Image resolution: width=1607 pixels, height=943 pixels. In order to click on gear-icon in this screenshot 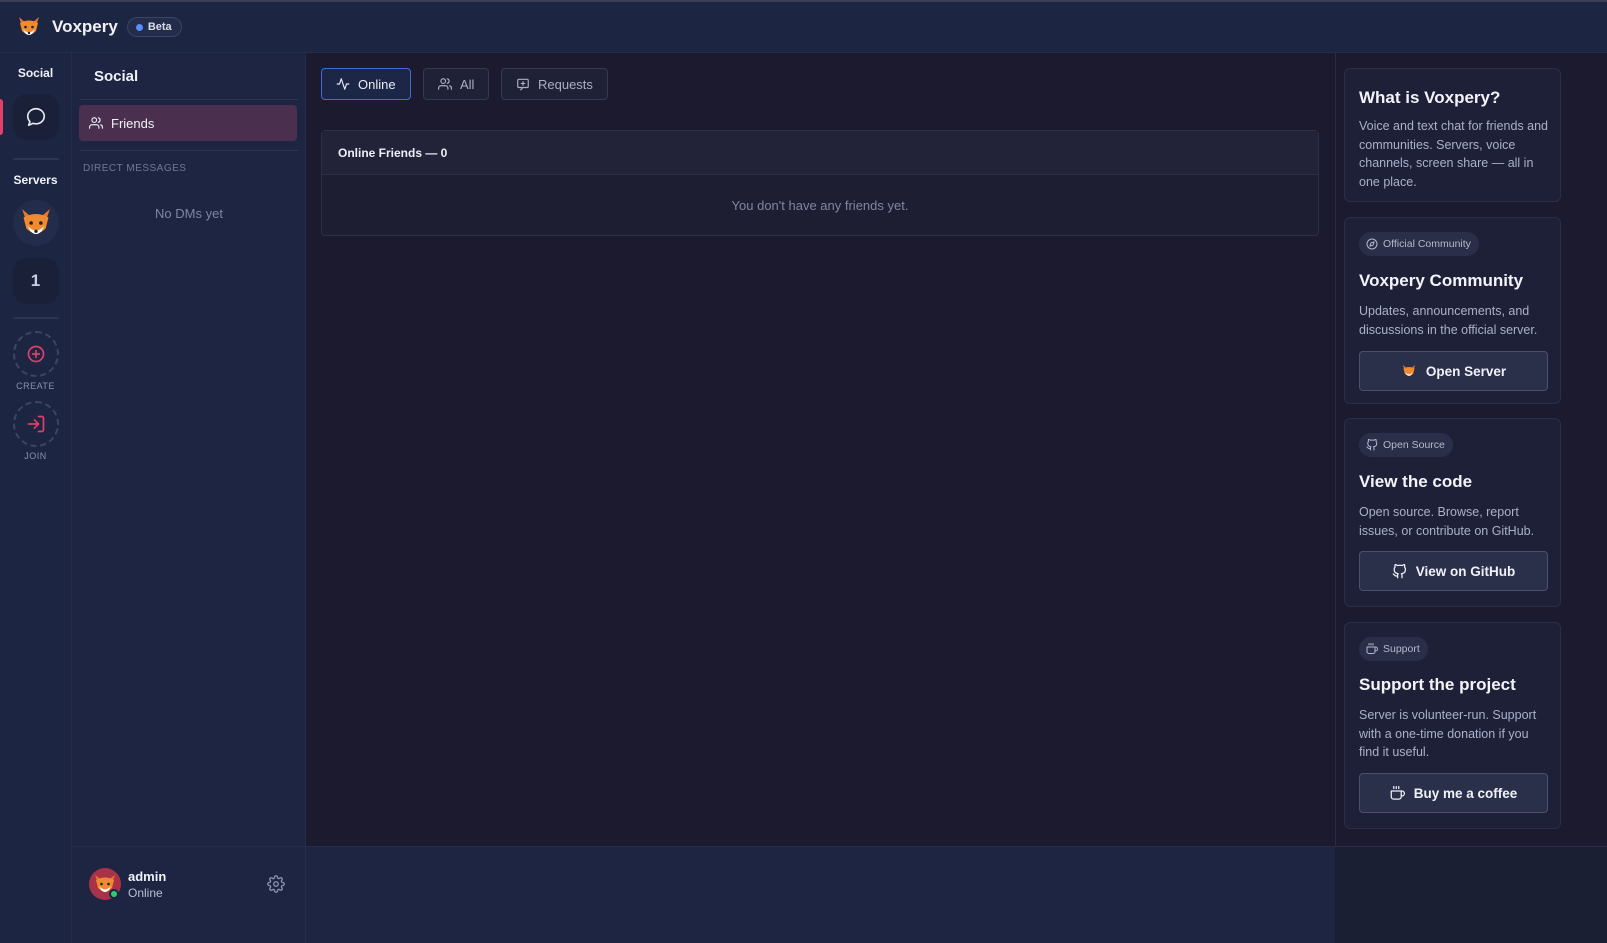, I will do `click(276, 884)`.